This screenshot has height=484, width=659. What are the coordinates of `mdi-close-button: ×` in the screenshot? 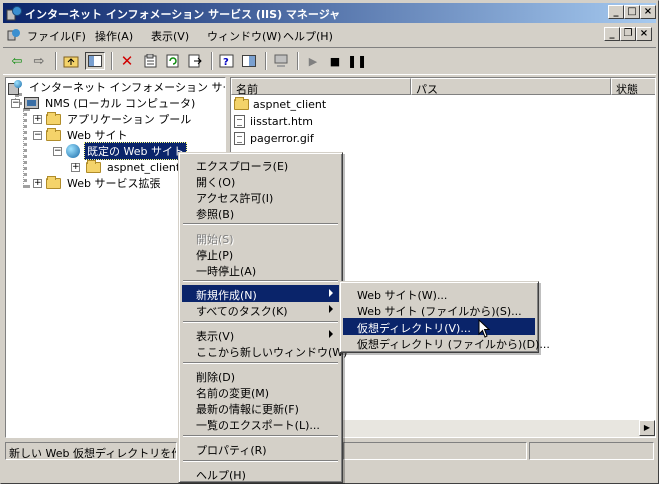 It's located at (644, 34).